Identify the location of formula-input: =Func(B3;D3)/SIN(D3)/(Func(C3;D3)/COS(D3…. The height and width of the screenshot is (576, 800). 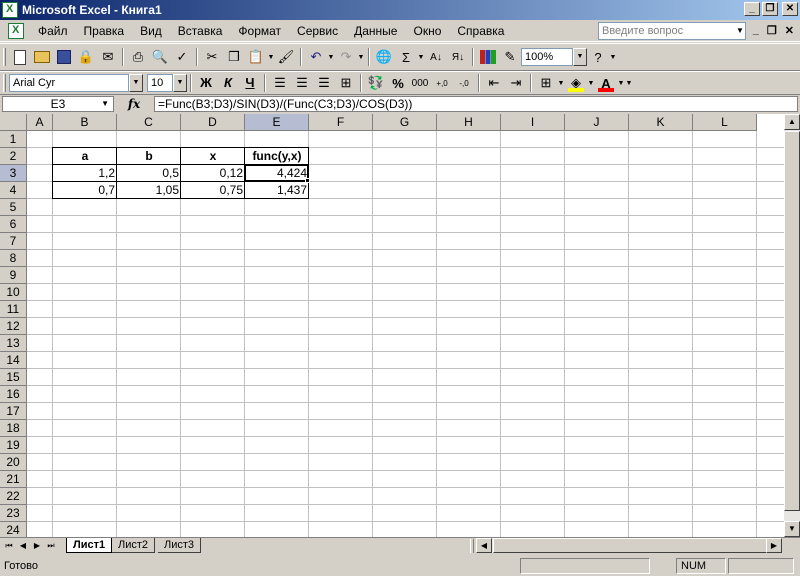
(476, 104).